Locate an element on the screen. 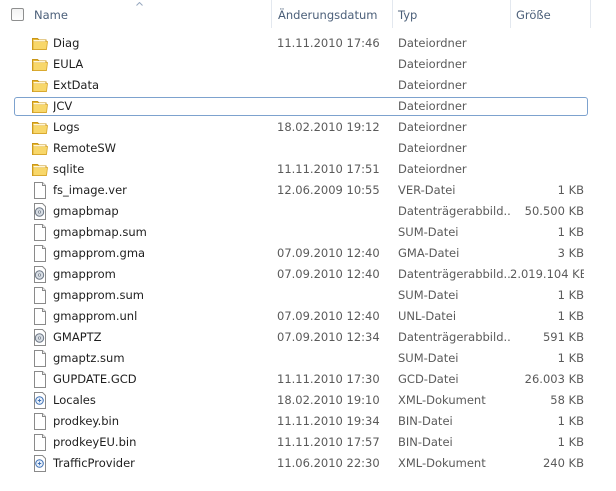 The image size is (616, 491). file-row-diag: Diag 11.11.2010 17:46 Dateiordner is located at coordinates (308, 43).